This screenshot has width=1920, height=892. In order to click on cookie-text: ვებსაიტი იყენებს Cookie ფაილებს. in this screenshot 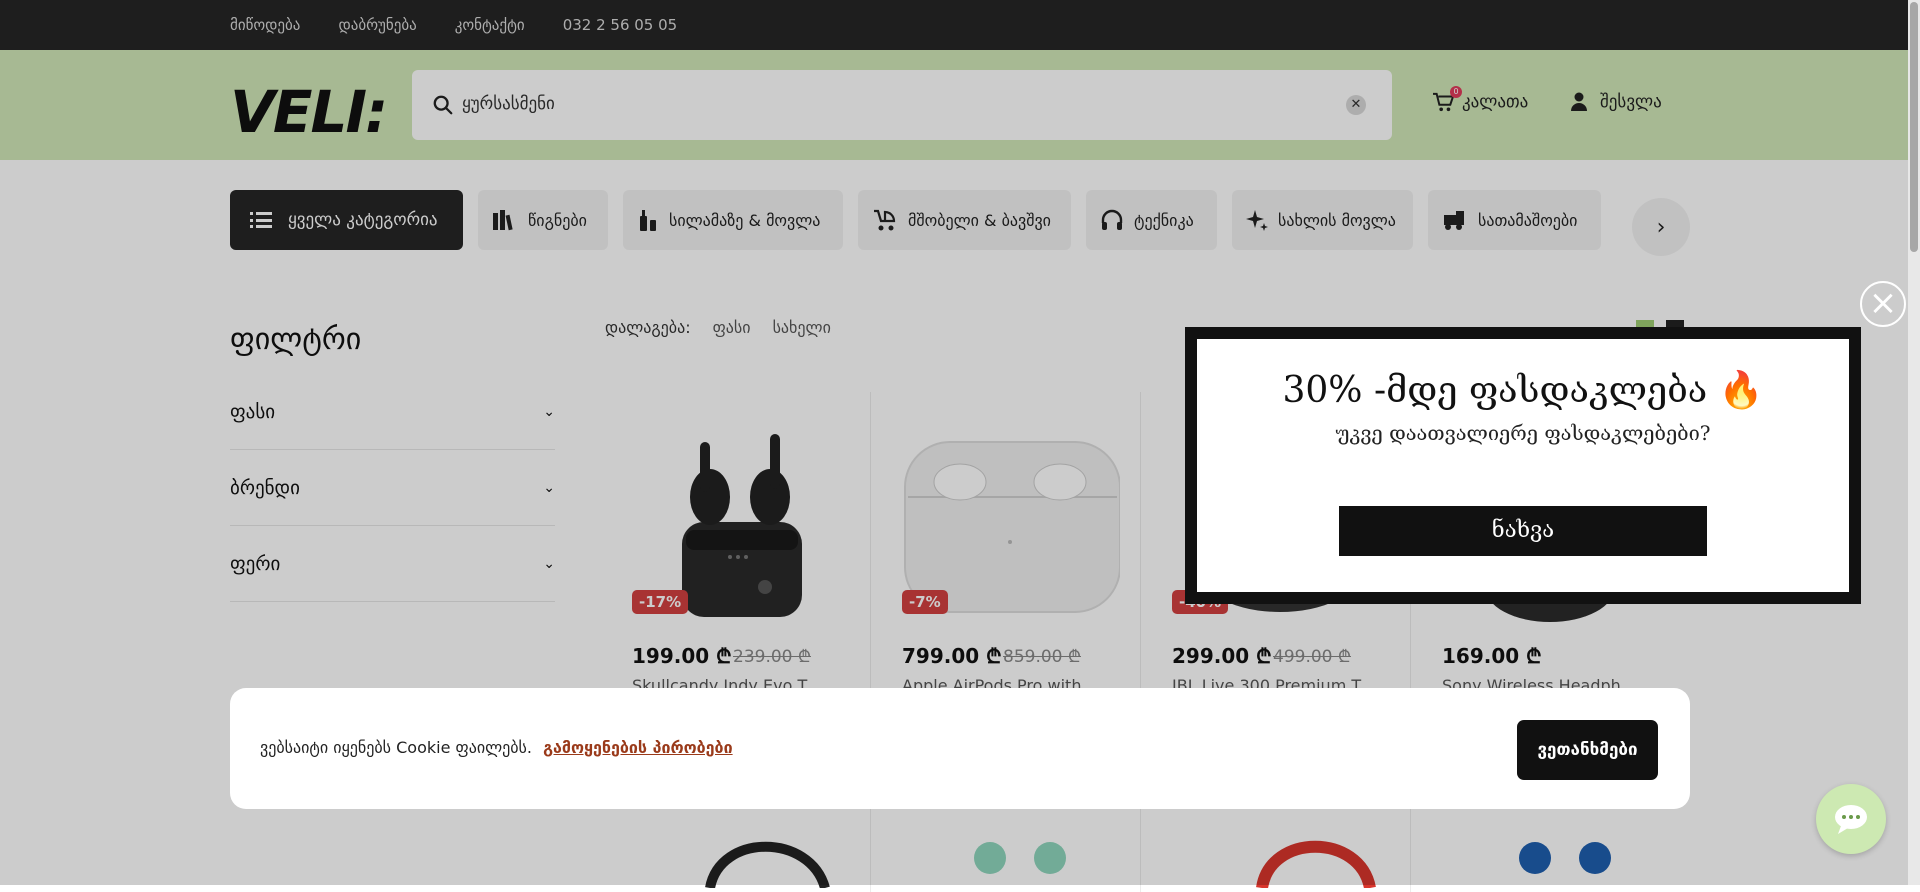, I will do `click(396, 747)`.